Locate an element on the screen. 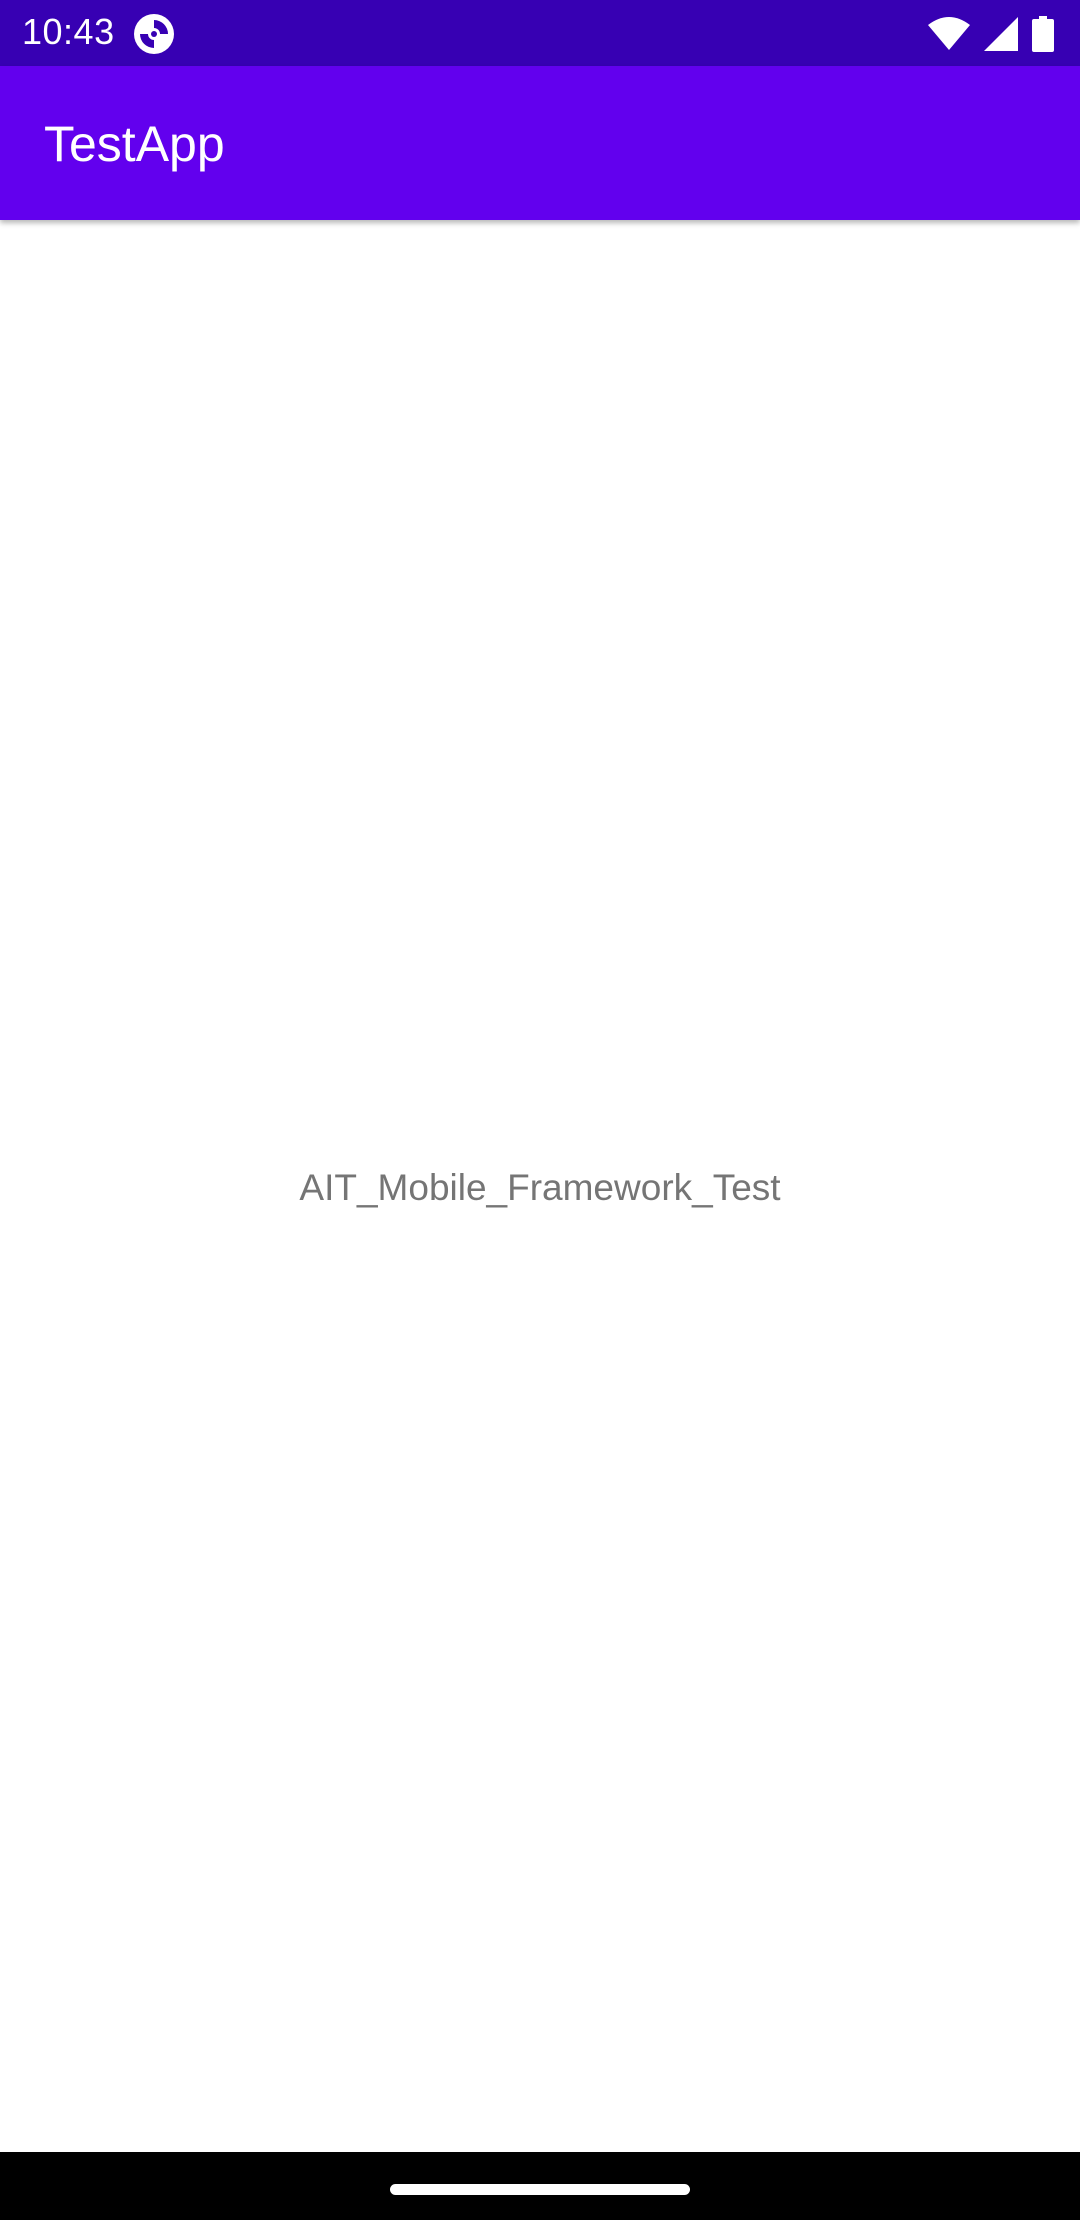 Image resolution: width=1080 pixels, height=2220 pixels. home-gesture-handle is located at coordinates (540, 2189).